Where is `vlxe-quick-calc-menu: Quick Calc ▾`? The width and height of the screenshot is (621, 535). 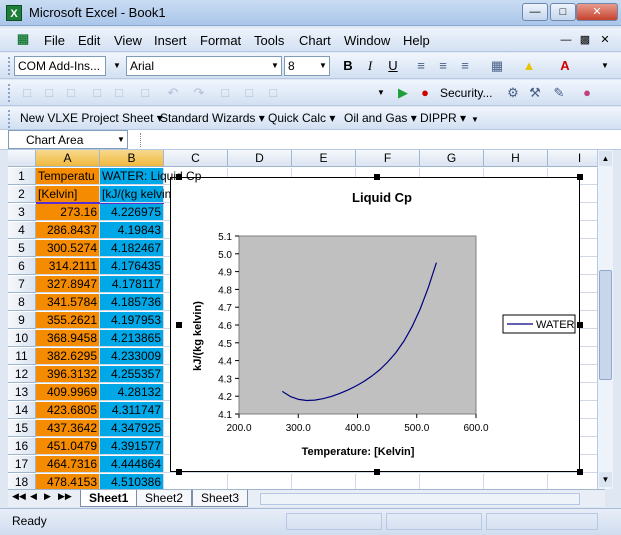
vlxe-quick-calc-menu: Quick Calc ▾ is located at coordinates (301, 118).